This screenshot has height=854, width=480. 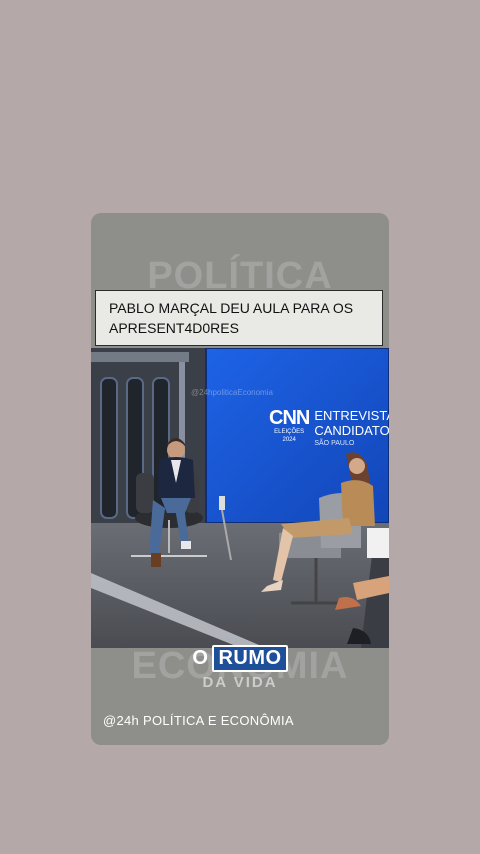 What do you see at coordinates (351, 415) in the screenshot?
I see `screen-title-1: ENTREVISTA` at bounding box center [351, 415].